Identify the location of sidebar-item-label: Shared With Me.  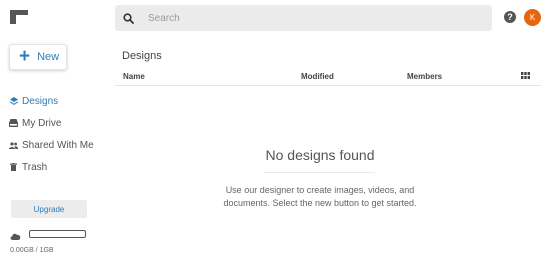
(58, 145).